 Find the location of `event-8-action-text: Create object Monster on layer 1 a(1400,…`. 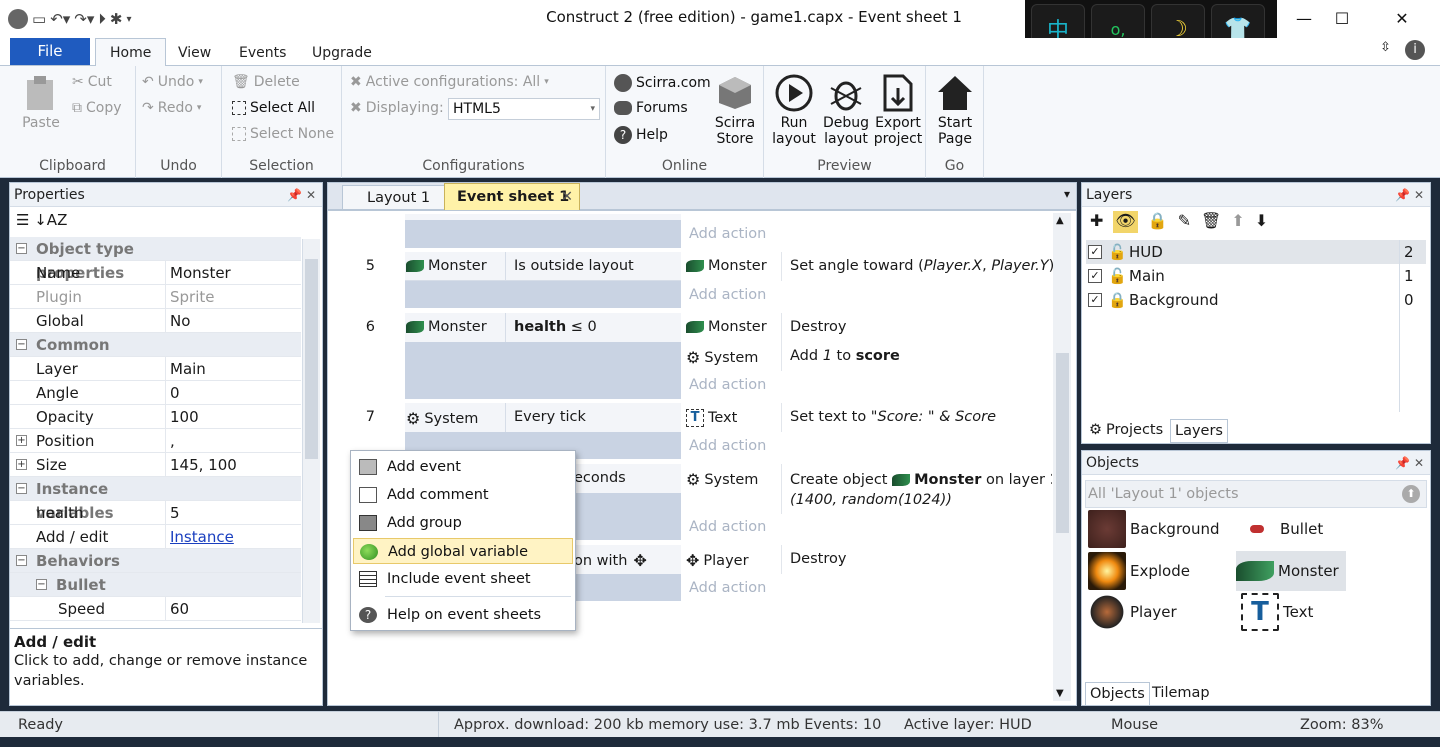

event-8-action-text: Create object Monster on layer 1 a(1400,… is located at coordinates (921, 490).